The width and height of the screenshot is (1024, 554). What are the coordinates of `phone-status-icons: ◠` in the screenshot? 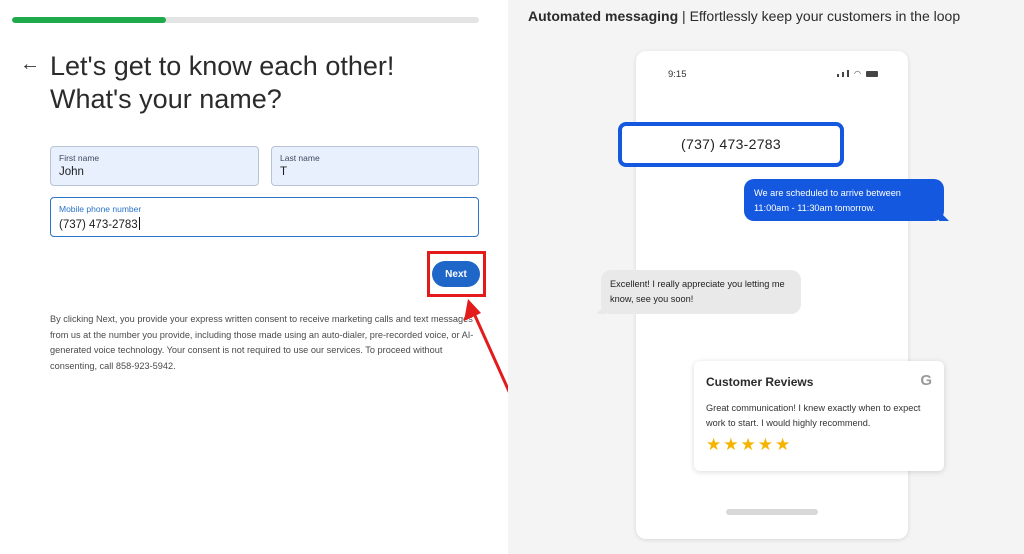 It's located at (857, 73).